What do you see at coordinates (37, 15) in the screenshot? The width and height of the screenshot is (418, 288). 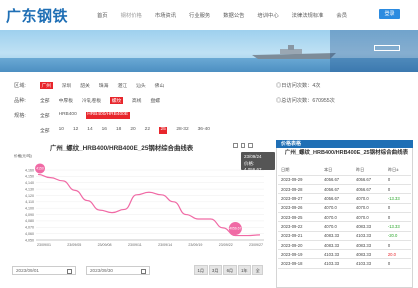 I see `site-logo: 广东钢铁` at bounding box center [37, 15].